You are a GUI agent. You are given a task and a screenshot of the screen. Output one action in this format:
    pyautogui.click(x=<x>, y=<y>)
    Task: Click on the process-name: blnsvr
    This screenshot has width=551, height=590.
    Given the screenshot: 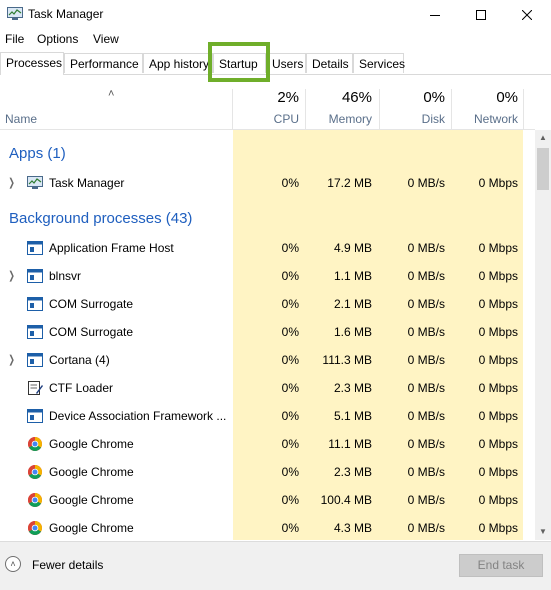 What is the action you would take?
    pyautogui.click(x=65, y=276)
    